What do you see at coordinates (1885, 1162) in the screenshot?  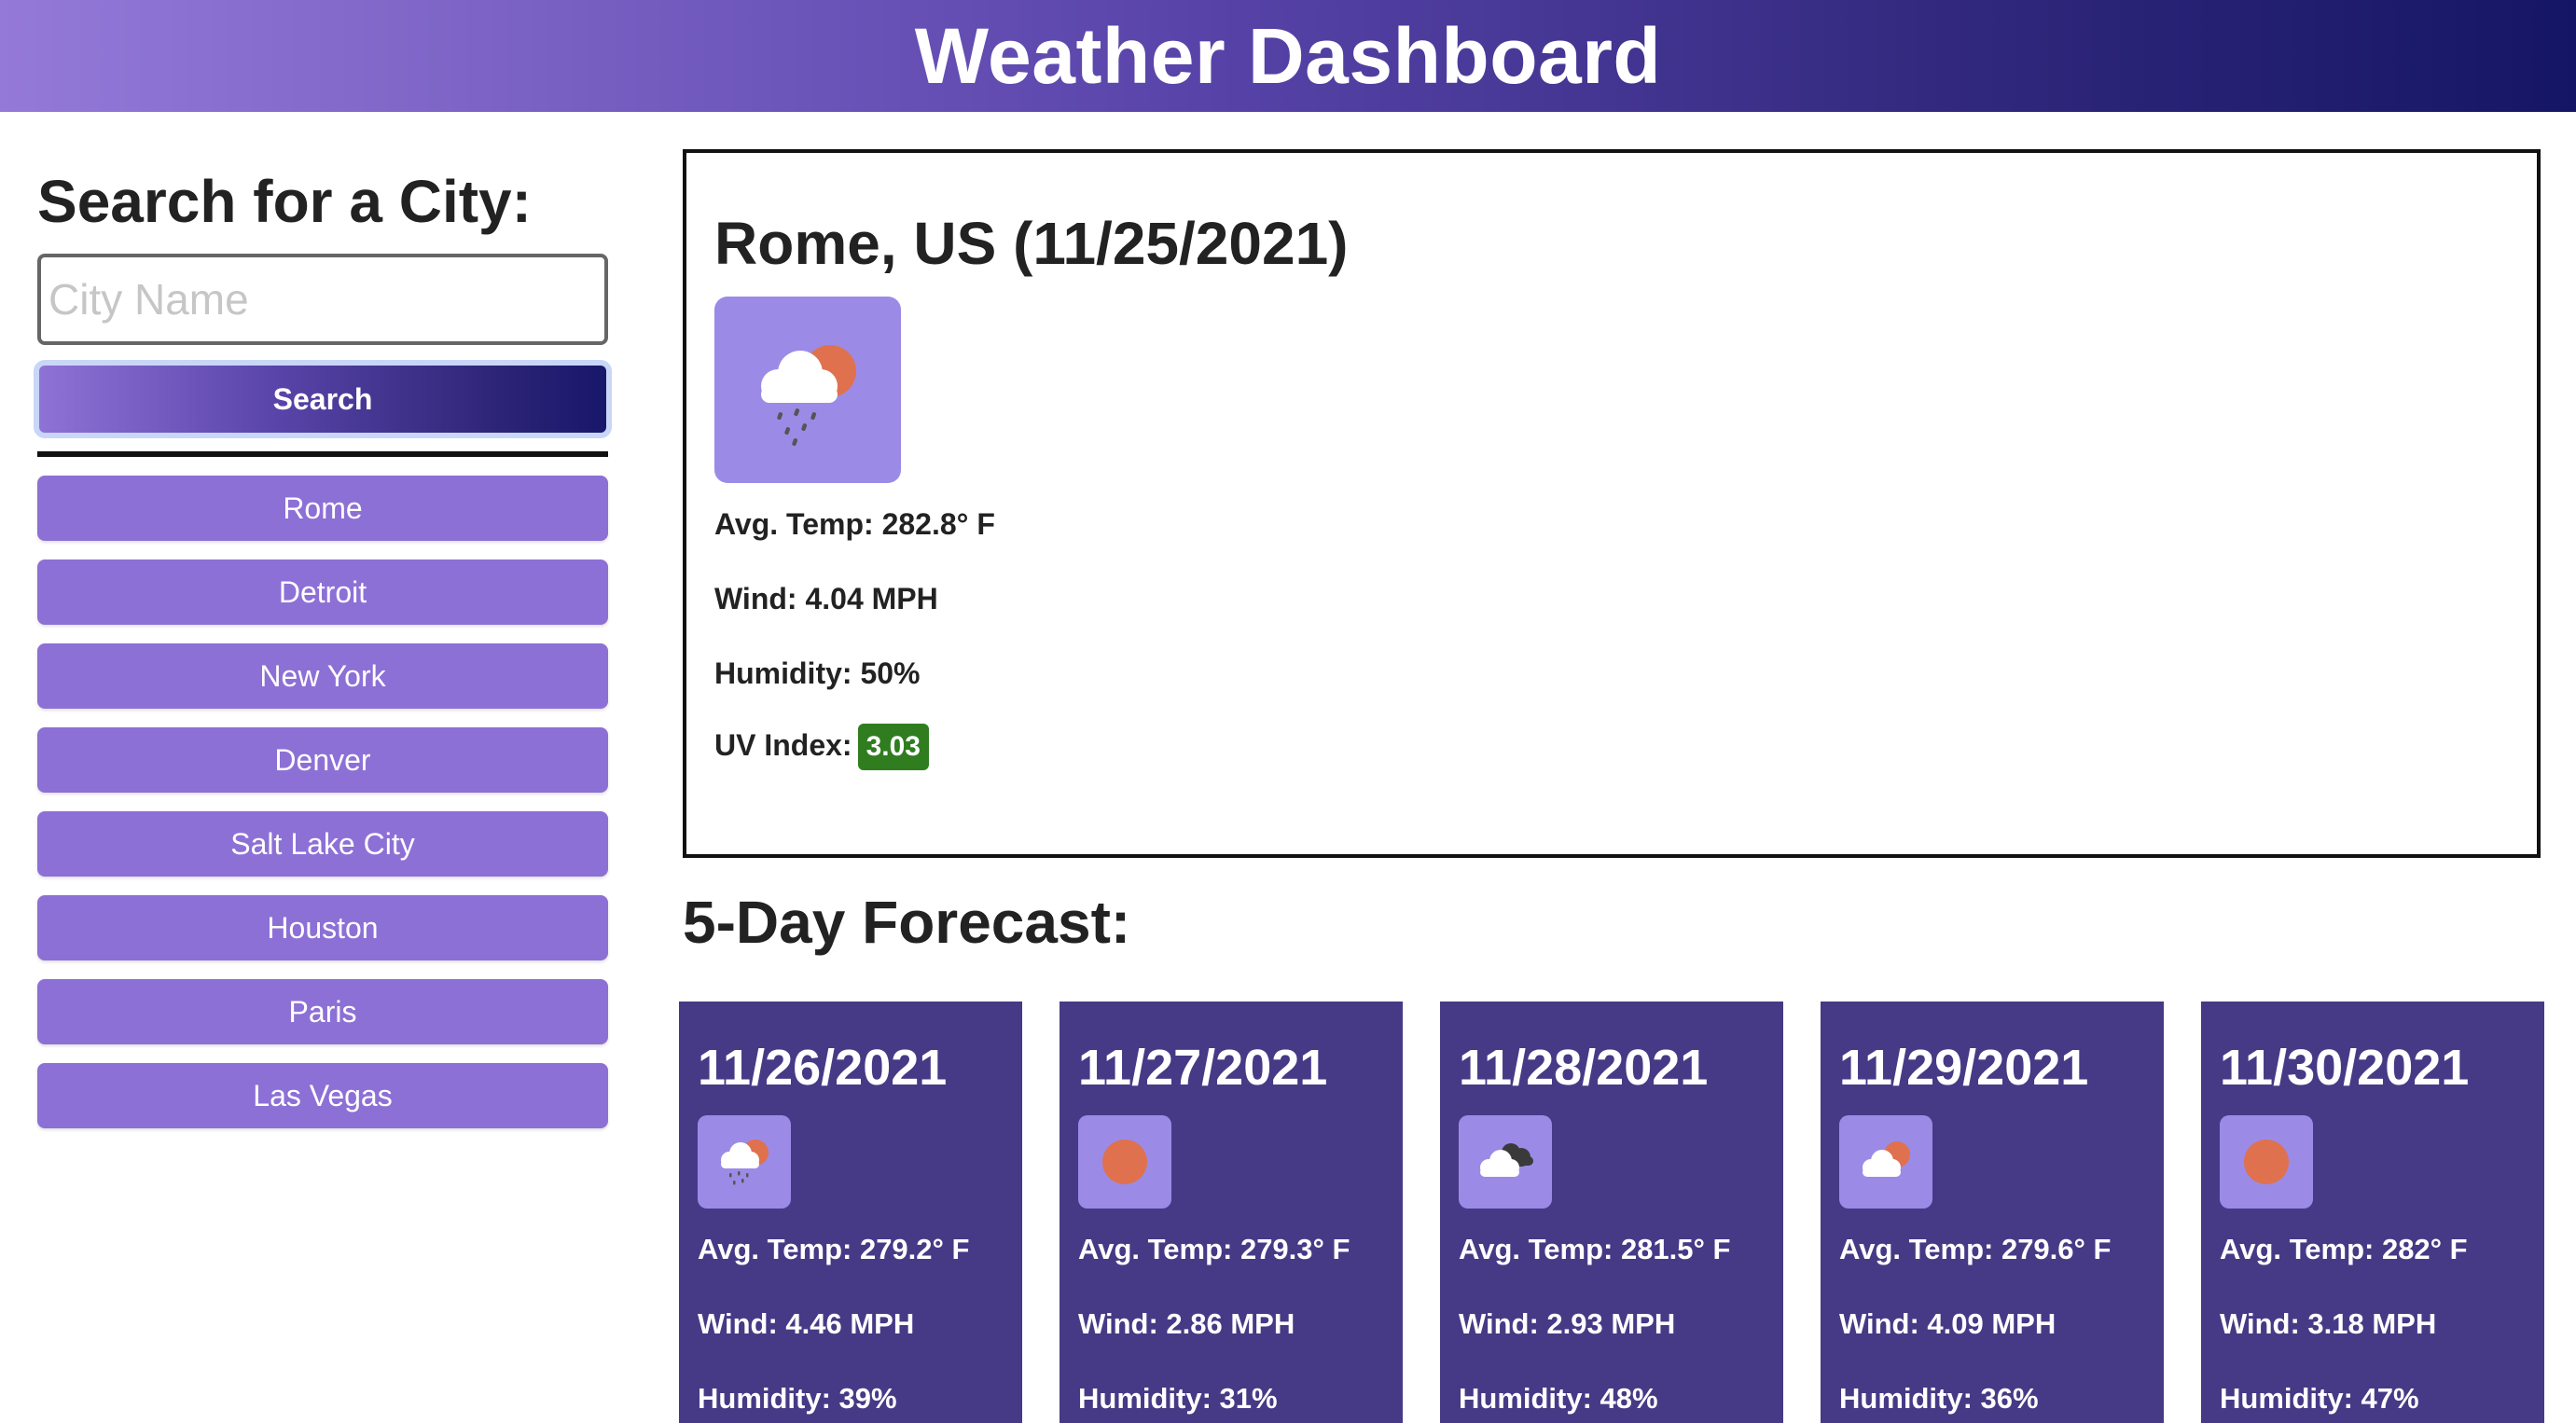 I see `partly-cloudy-icon` at bounding box center [1885, 1162].